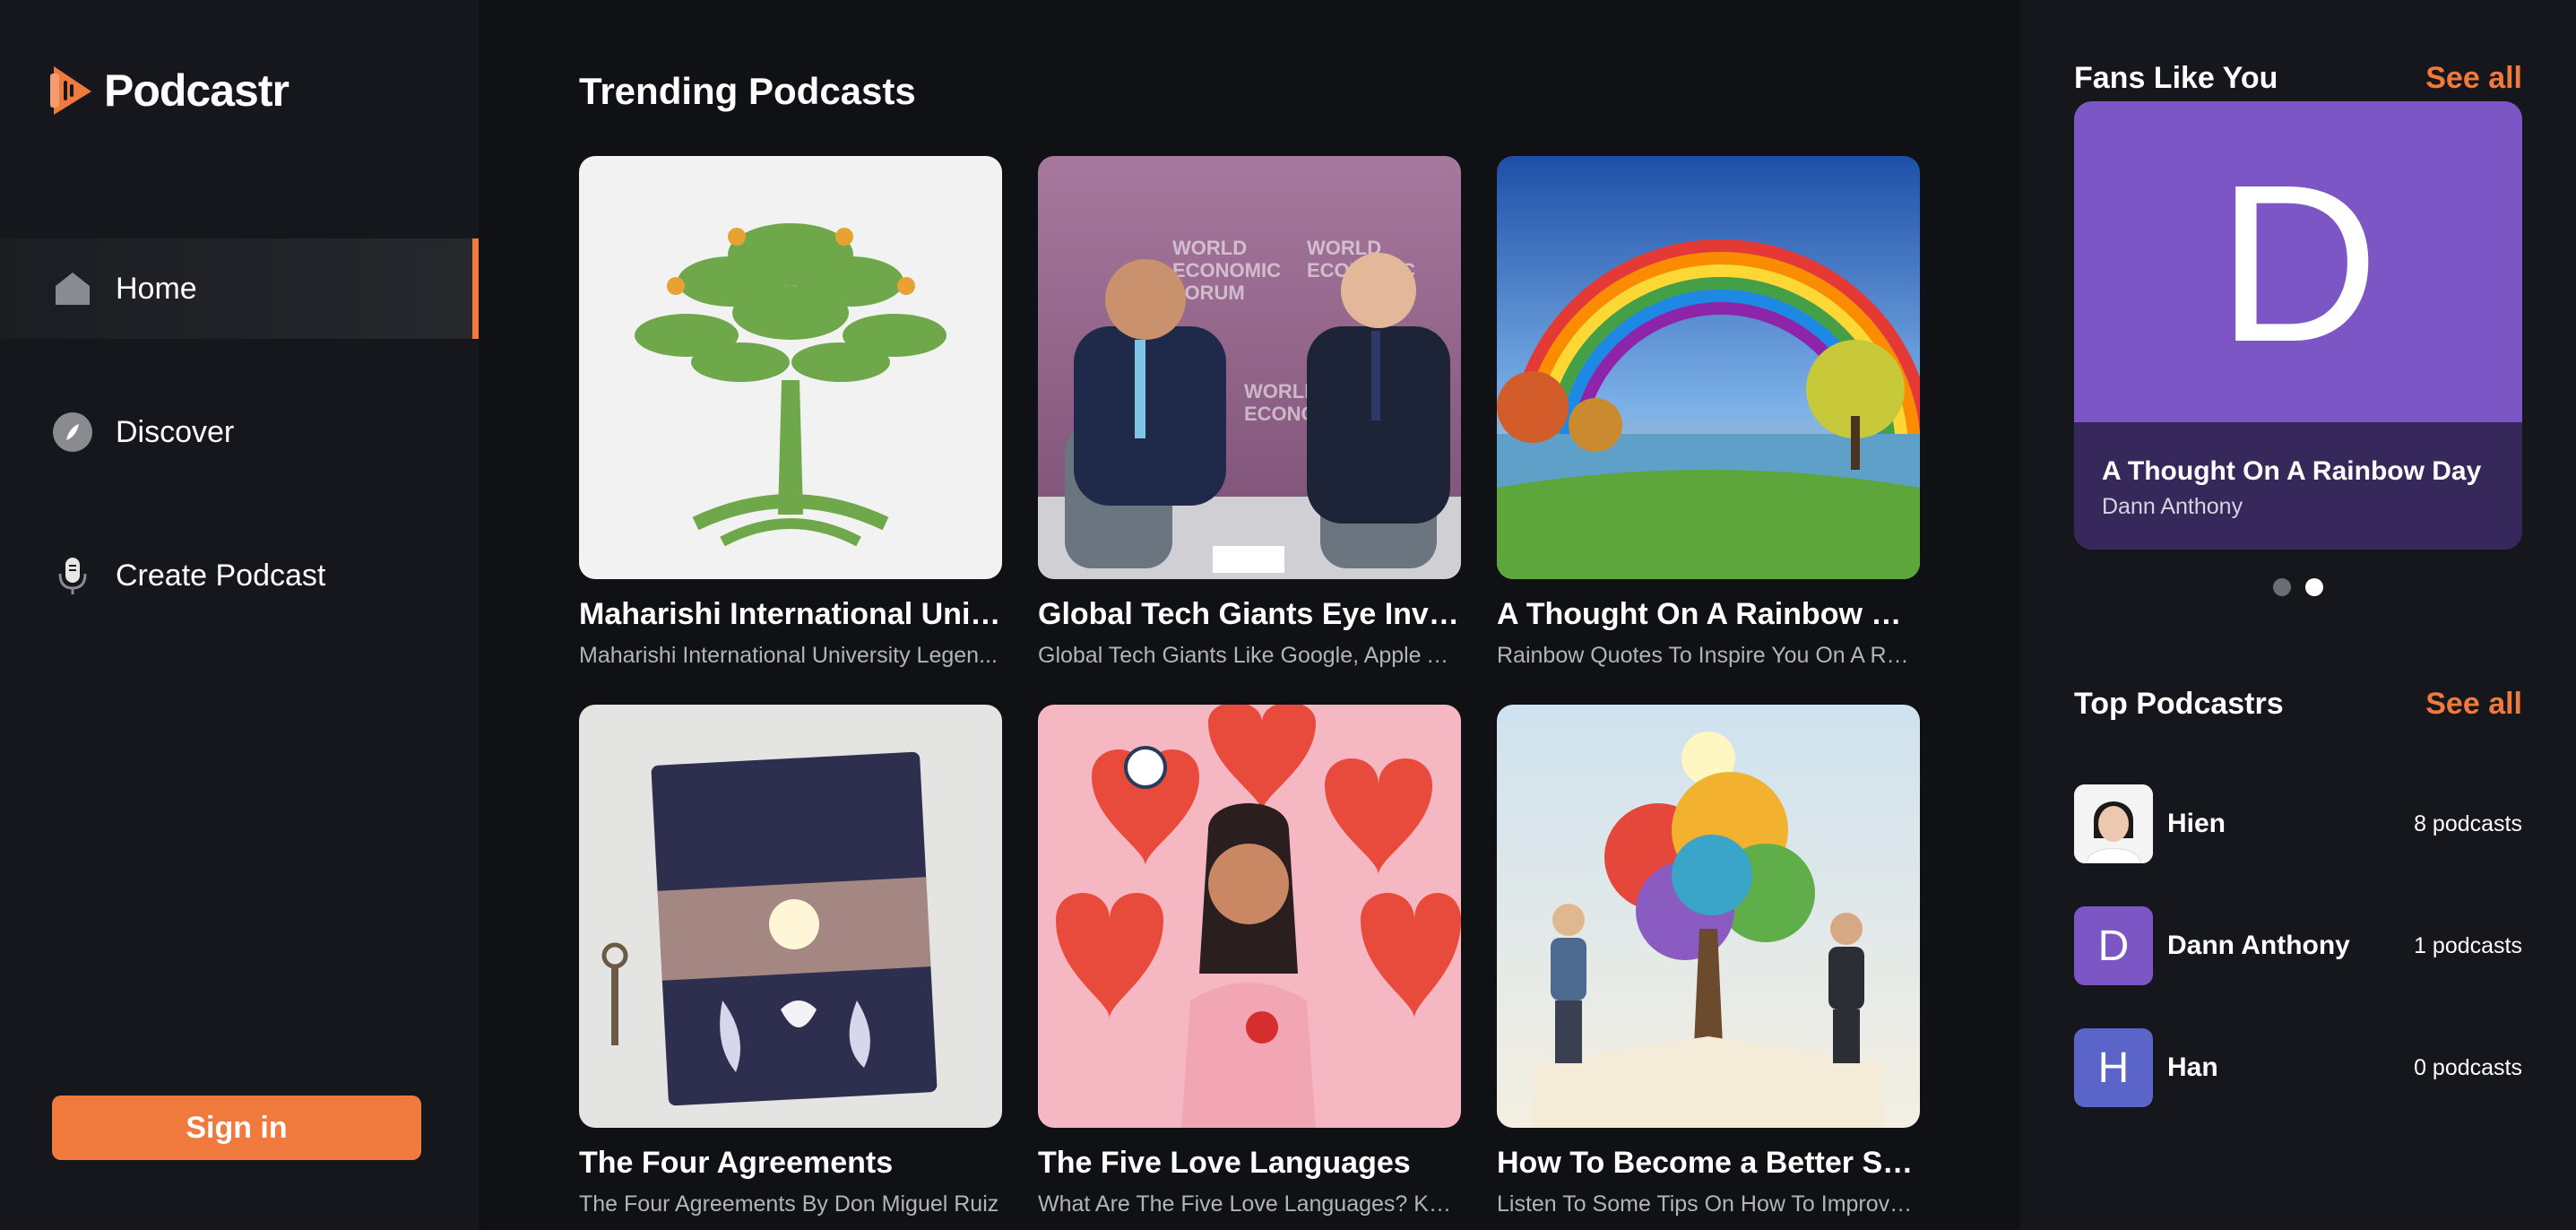 Image resolution: width=2576 pixels, height=1230 pixels. I want to click on tree-logo-image, so click(790, 367).